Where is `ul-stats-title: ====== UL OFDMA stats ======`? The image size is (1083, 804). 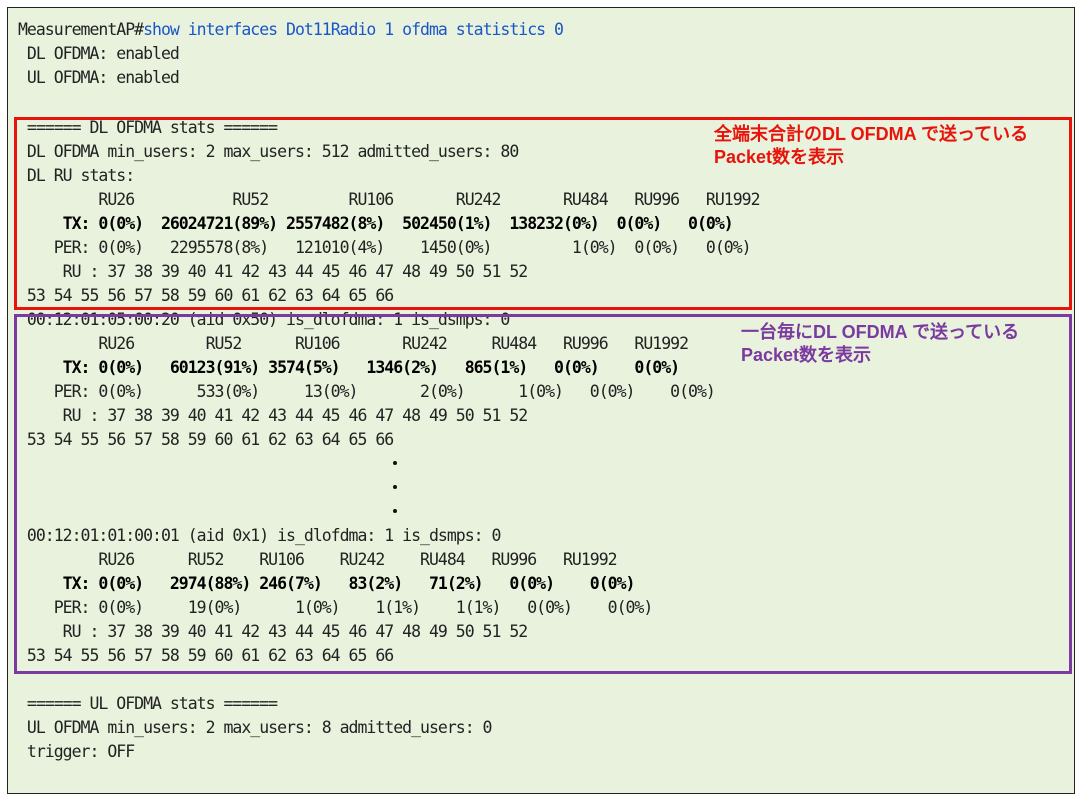 ul-stats-title: ====== UL OFDMA stats ====== is located at coordinates (148, 703).